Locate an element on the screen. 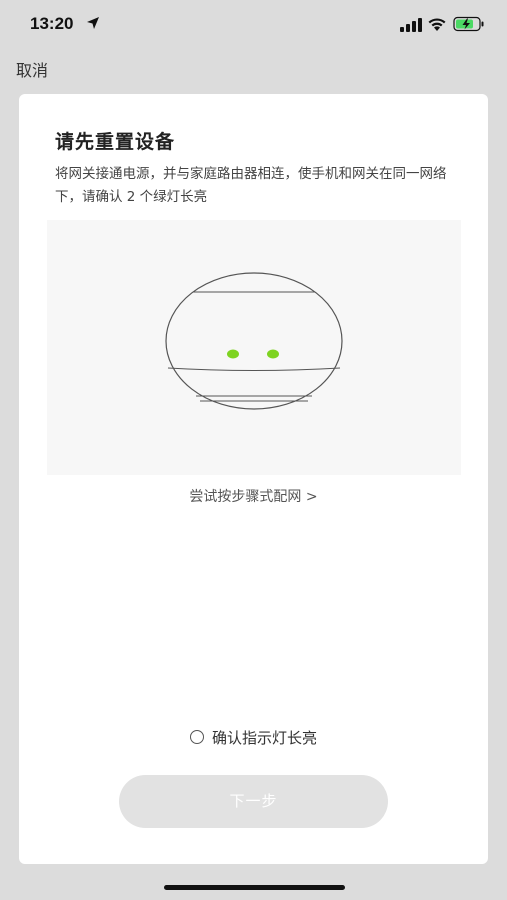 Image resolution: width=507 pixels, height=900 pixels. cancel-button: 取消 is located at coordinates (32, 69).